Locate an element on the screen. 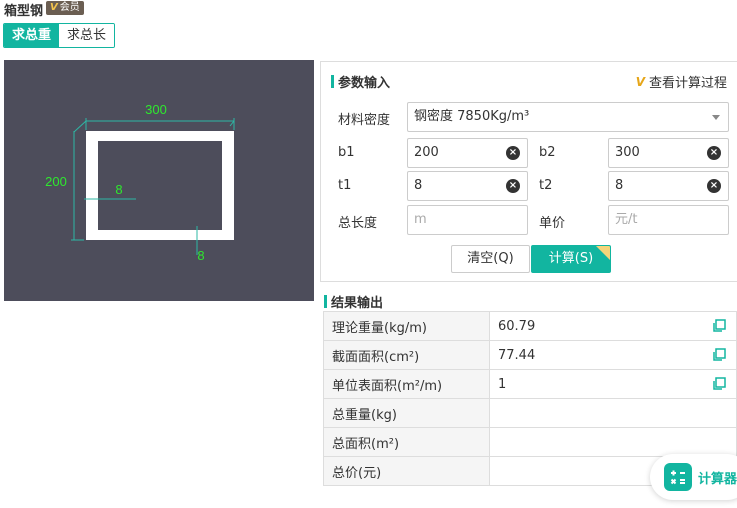 This screenshot has height=508, width=737. result-label: 截面面积(cm²) is located at coordinates (406, 355).